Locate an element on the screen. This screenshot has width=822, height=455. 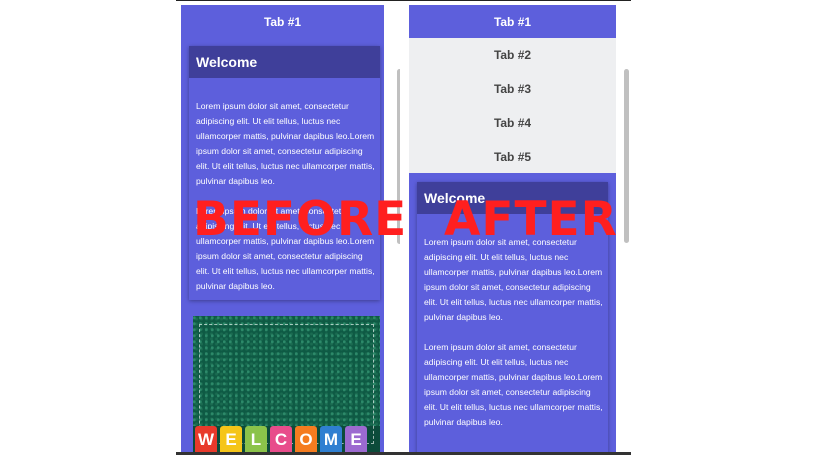
tab-2: Tab #2 is located at coordinates (512, 55).